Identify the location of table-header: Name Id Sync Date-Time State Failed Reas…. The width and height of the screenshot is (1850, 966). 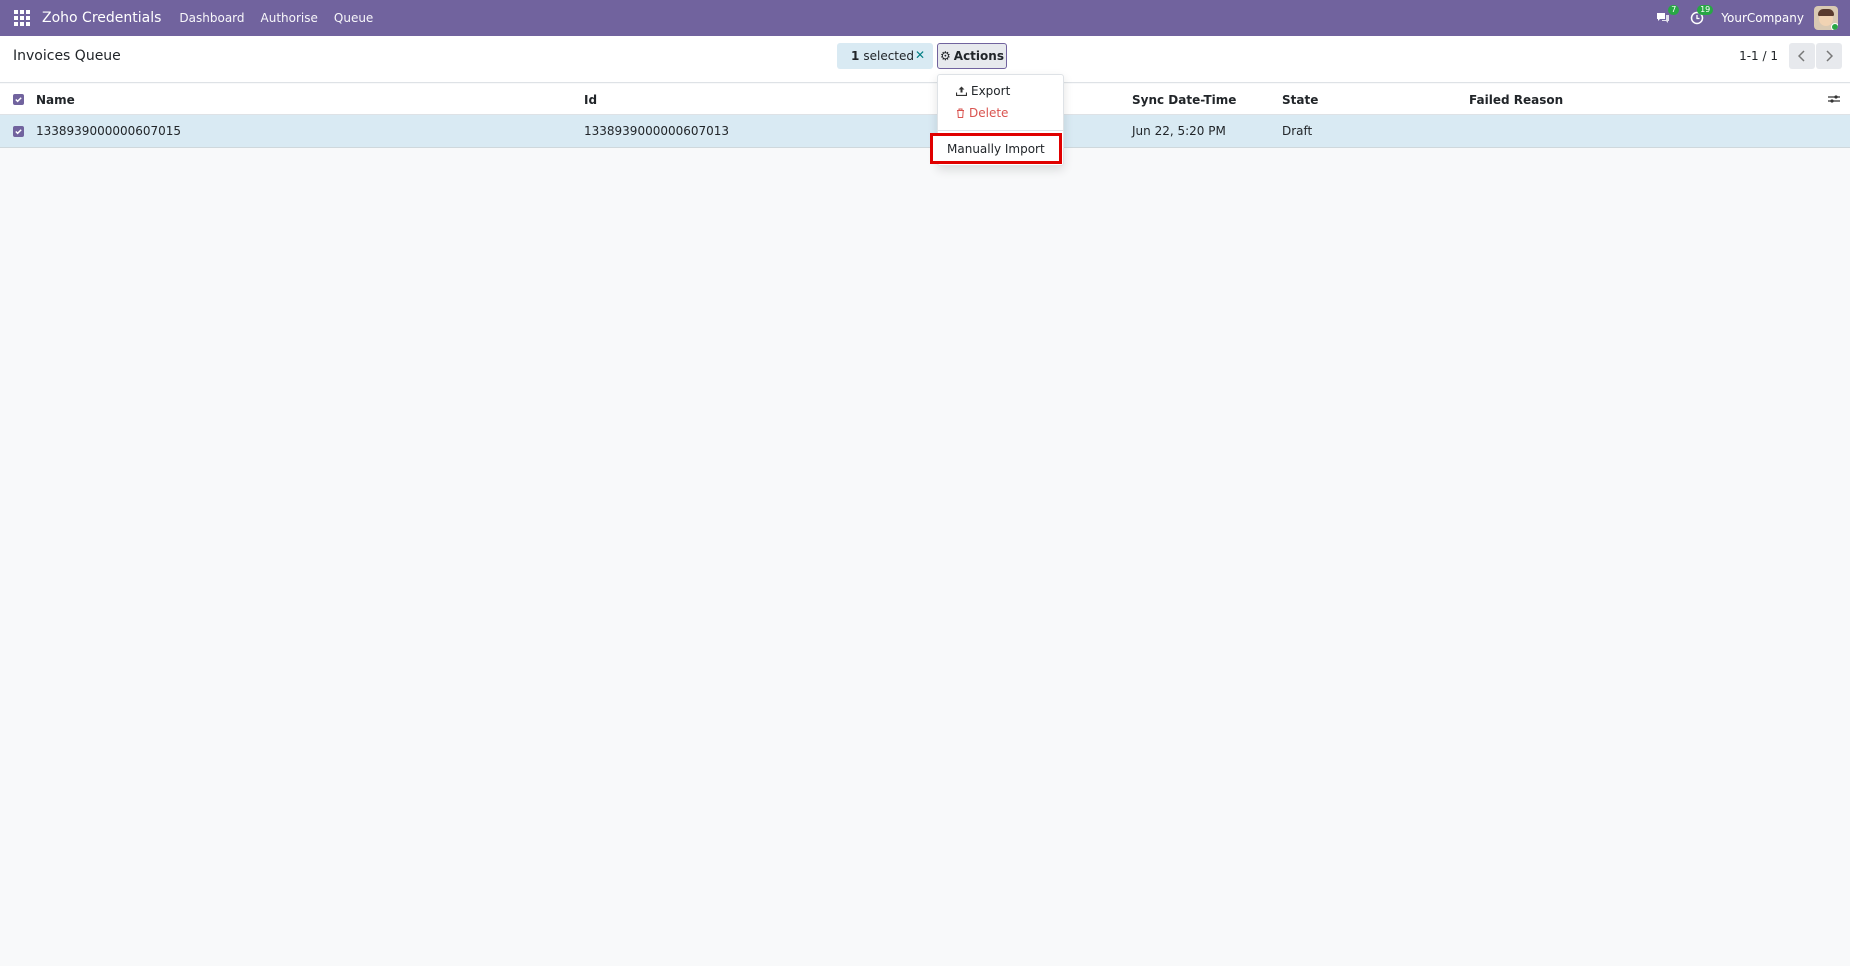
(925, 99).